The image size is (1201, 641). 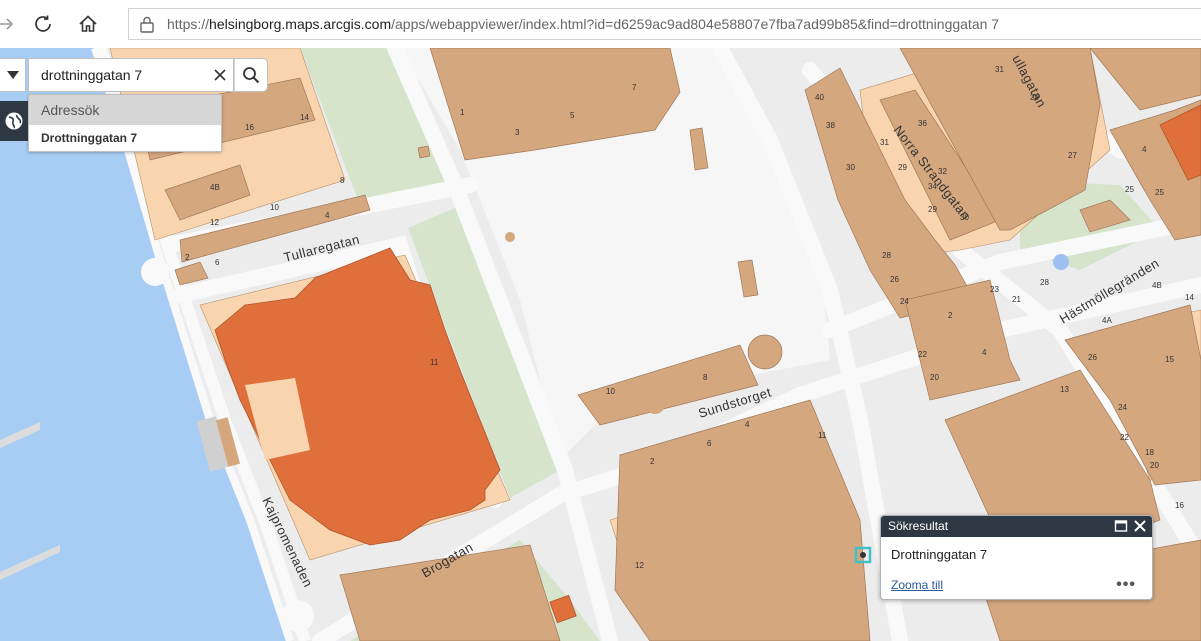 I want to click on search-suggestions: Adressök Drottninggatan 7, so click(x=125, y=123).